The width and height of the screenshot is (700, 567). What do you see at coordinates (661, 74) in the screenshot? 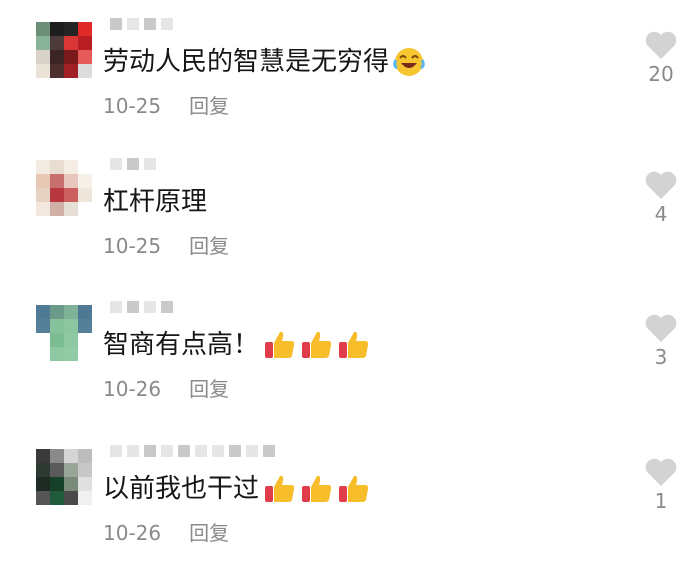
I see `like-count: 20` at bounding box center [661, 74].